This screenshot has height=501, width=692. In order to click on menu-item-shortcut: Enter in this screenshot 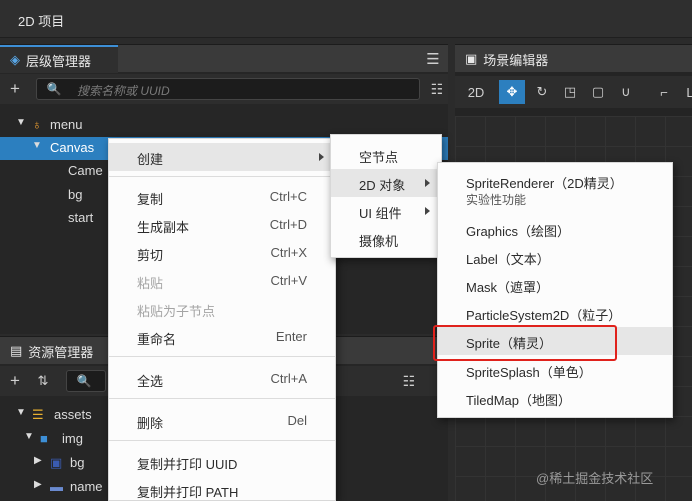, I will do `click(291, 336)`.